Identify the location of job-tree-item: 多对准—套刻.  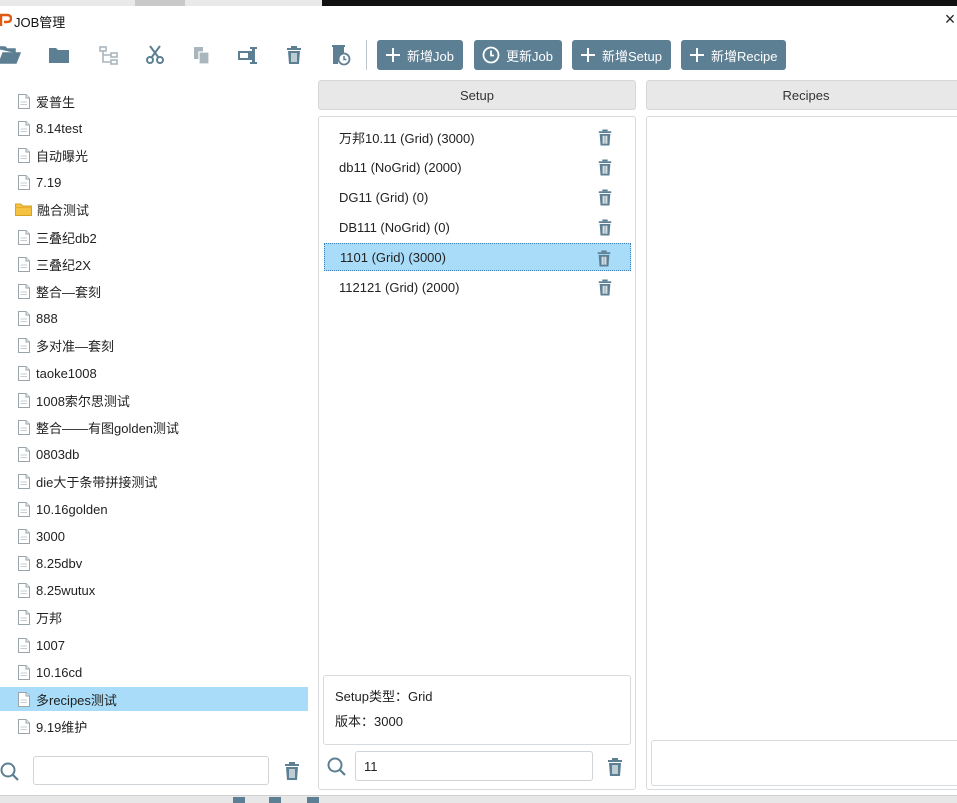
(154, 346).